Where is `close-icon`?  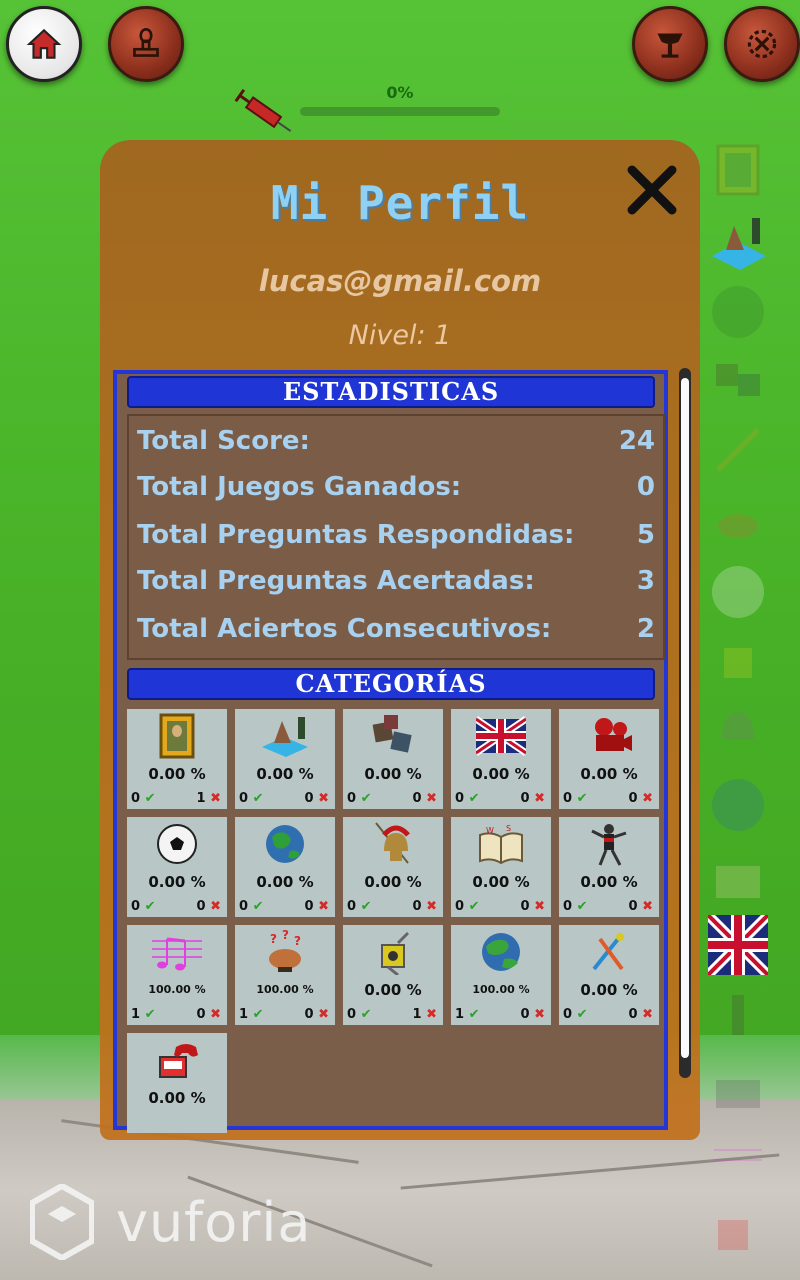 close-icon is located at coordinates (652, 190).